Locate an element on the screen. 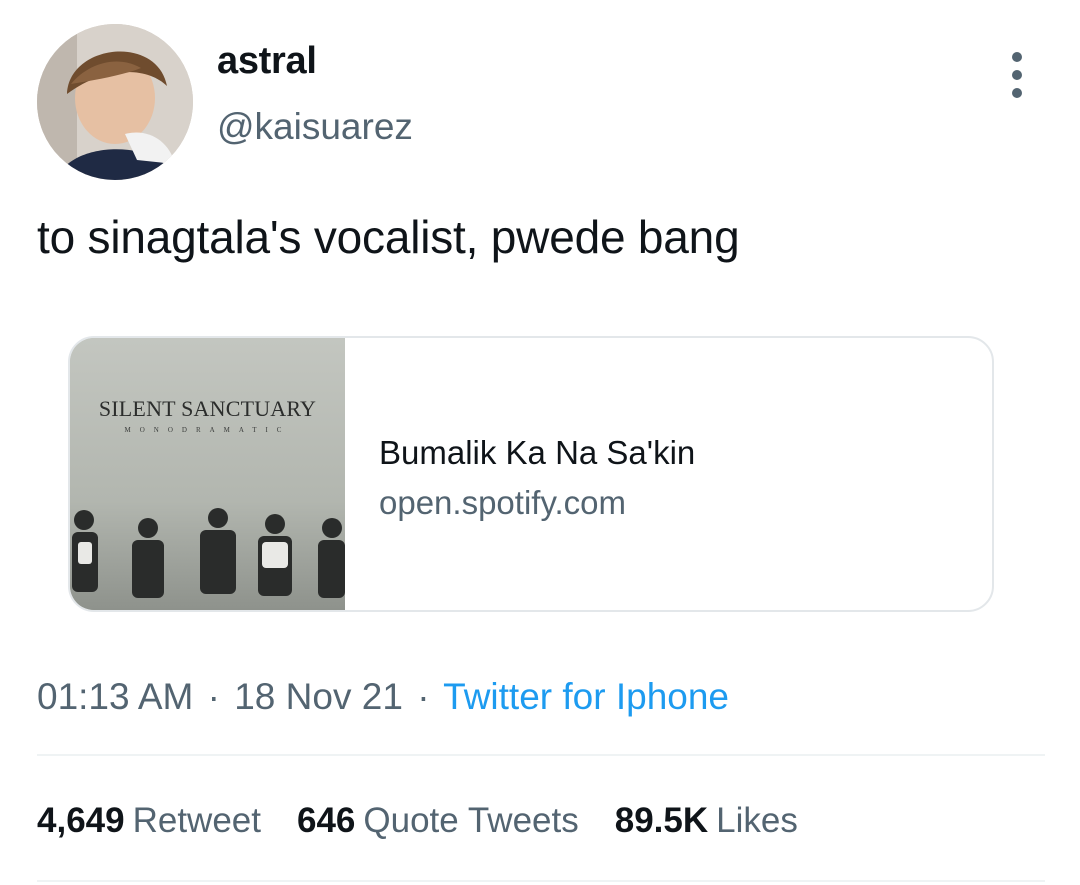 The width and height of the screenshot is (1080, 885). card-title: Bumalik Ka Na Sa'kin is located at coordinates (537, 452).